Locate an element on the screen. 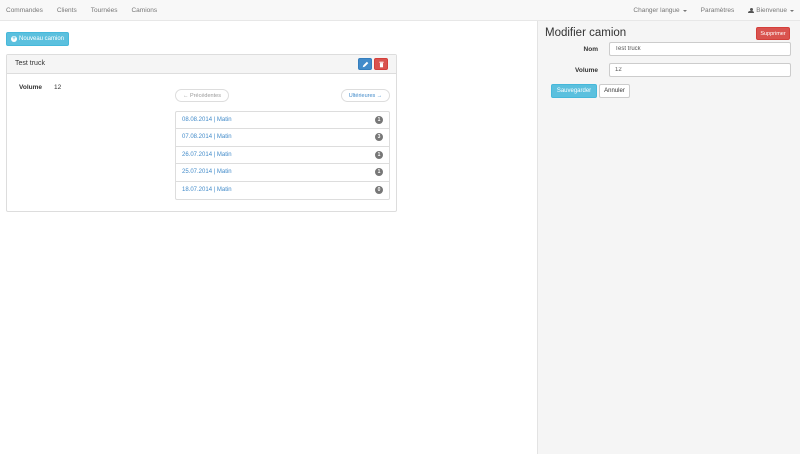  tour-link: 26.07.2014 | Matin is located at coordinates (207, 155).